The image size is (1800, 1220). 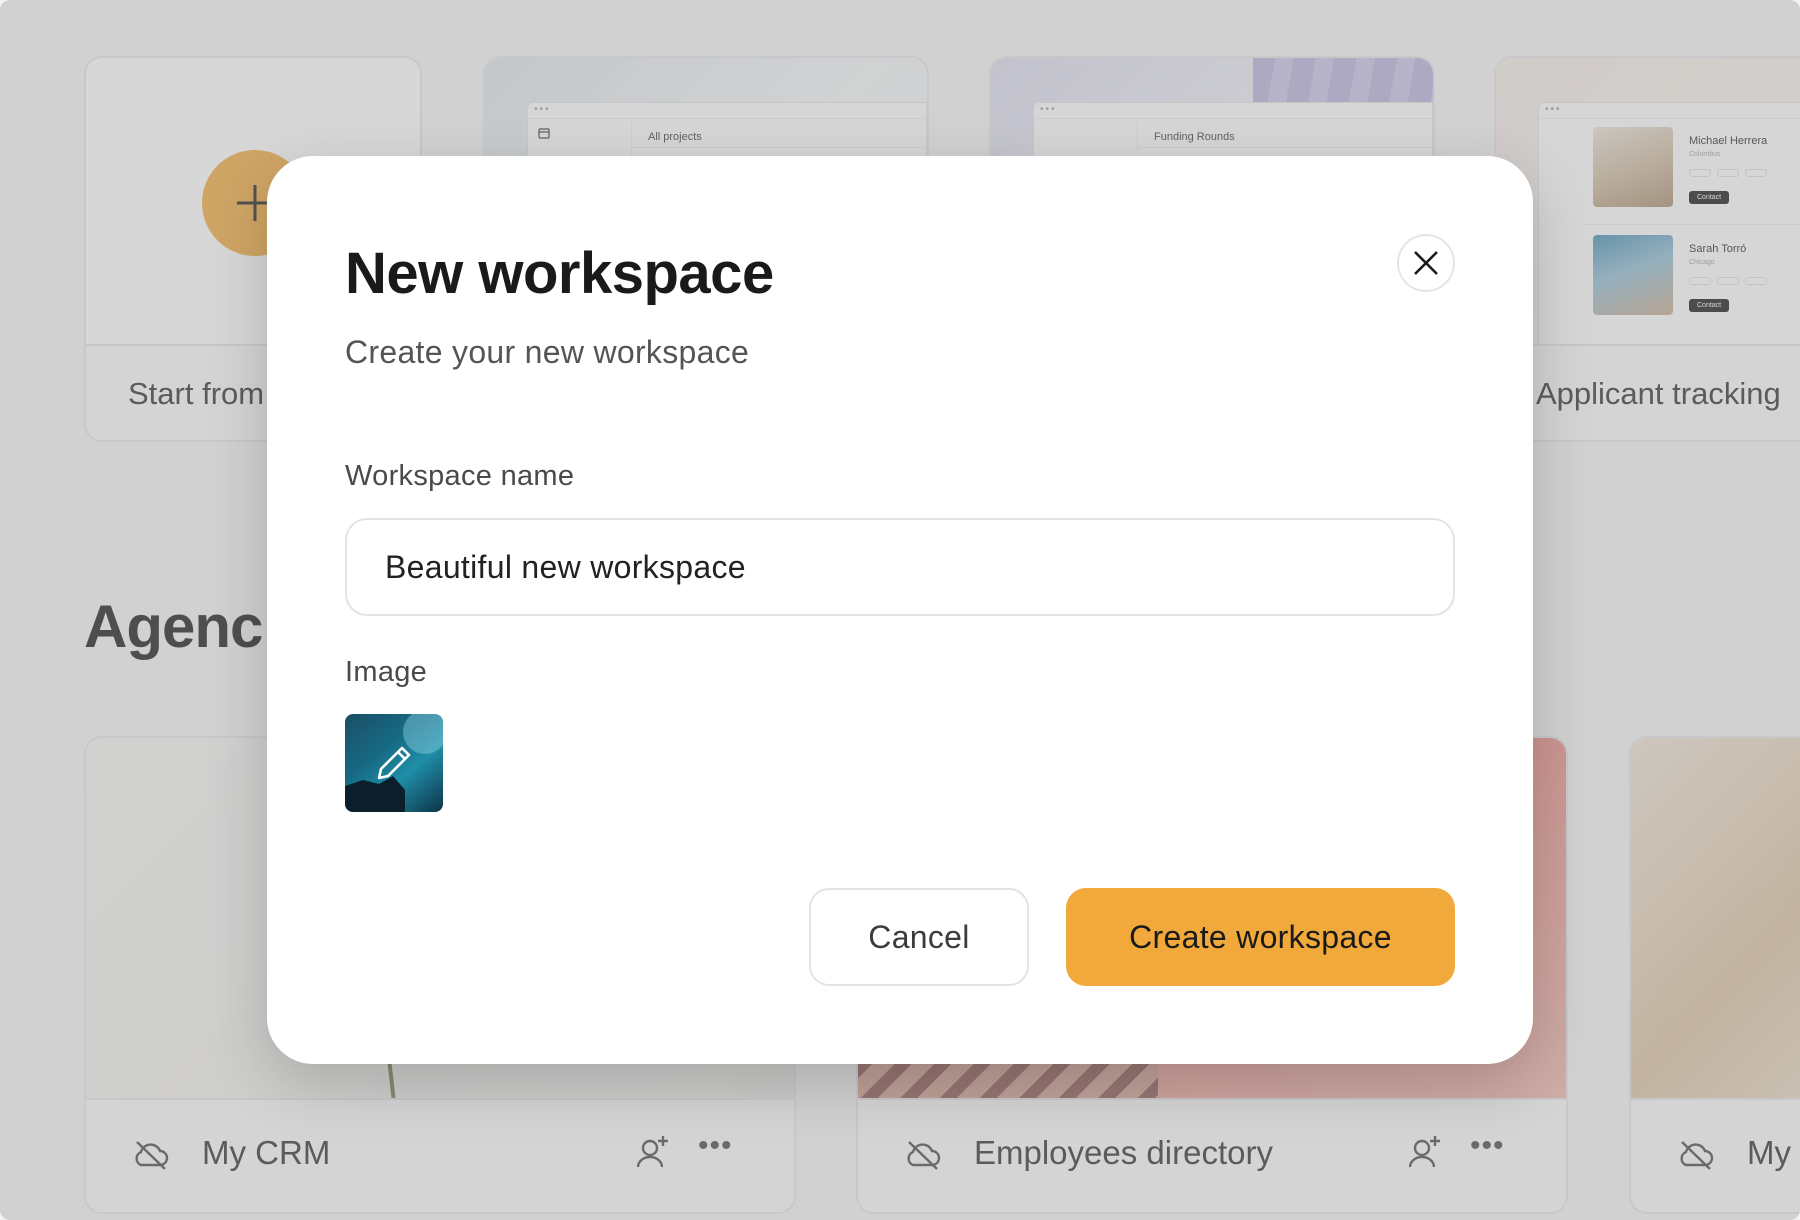 I want to click on workspace-name-input, so click(x=900, y=567).